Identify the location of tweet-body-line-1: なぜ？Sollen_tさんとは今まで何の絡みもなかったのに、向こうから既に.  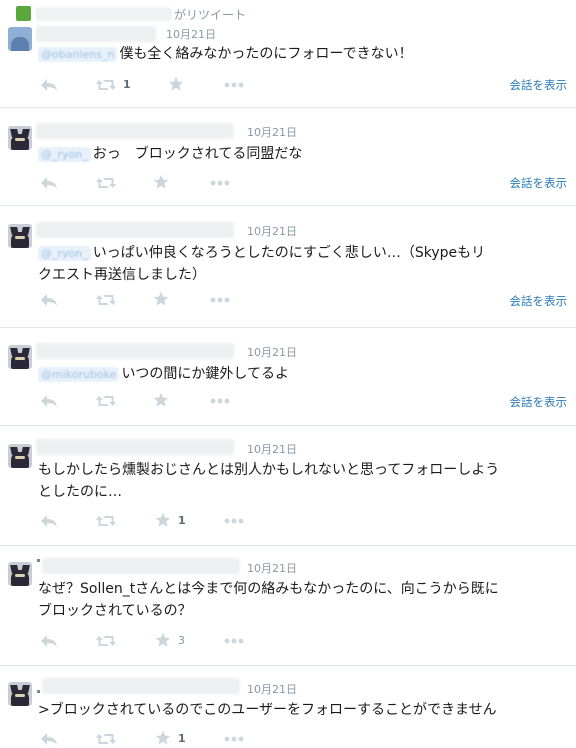
(268, 589).